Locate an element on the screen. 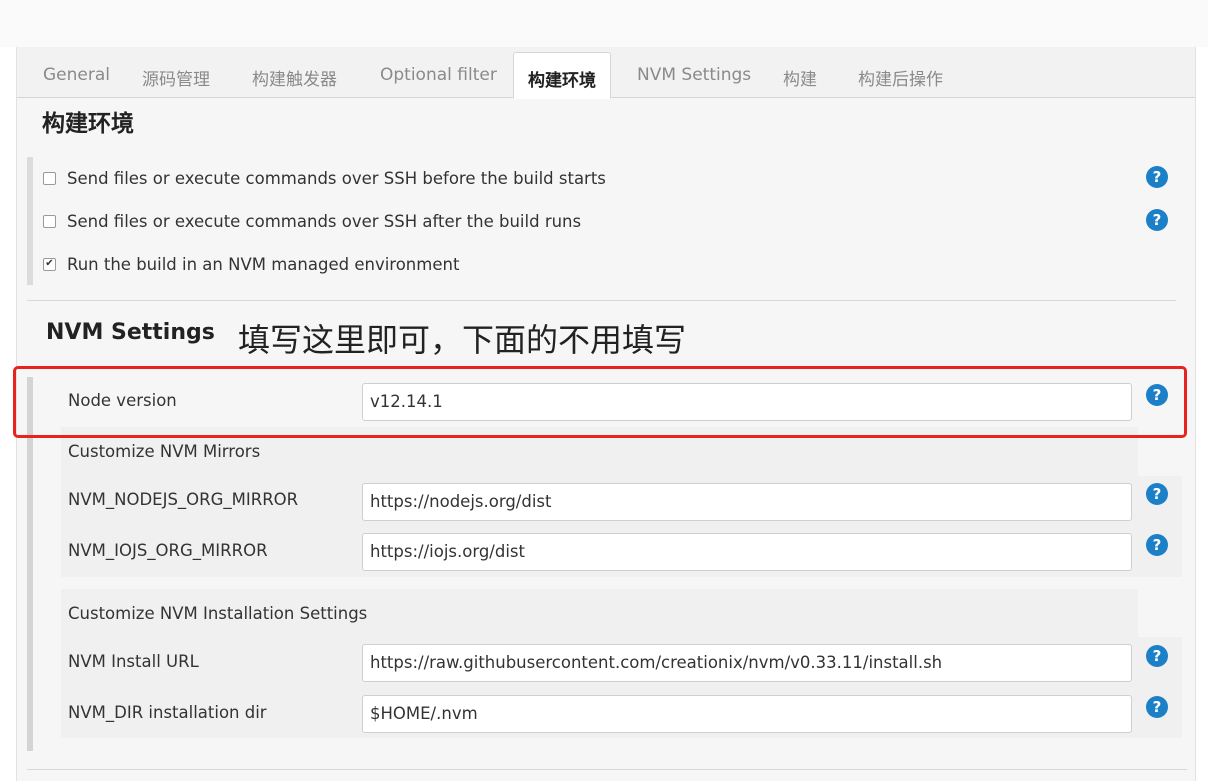 The height and width of the screenshot is (781, 1208). options-group-bar is located at coordinates (30, 221).